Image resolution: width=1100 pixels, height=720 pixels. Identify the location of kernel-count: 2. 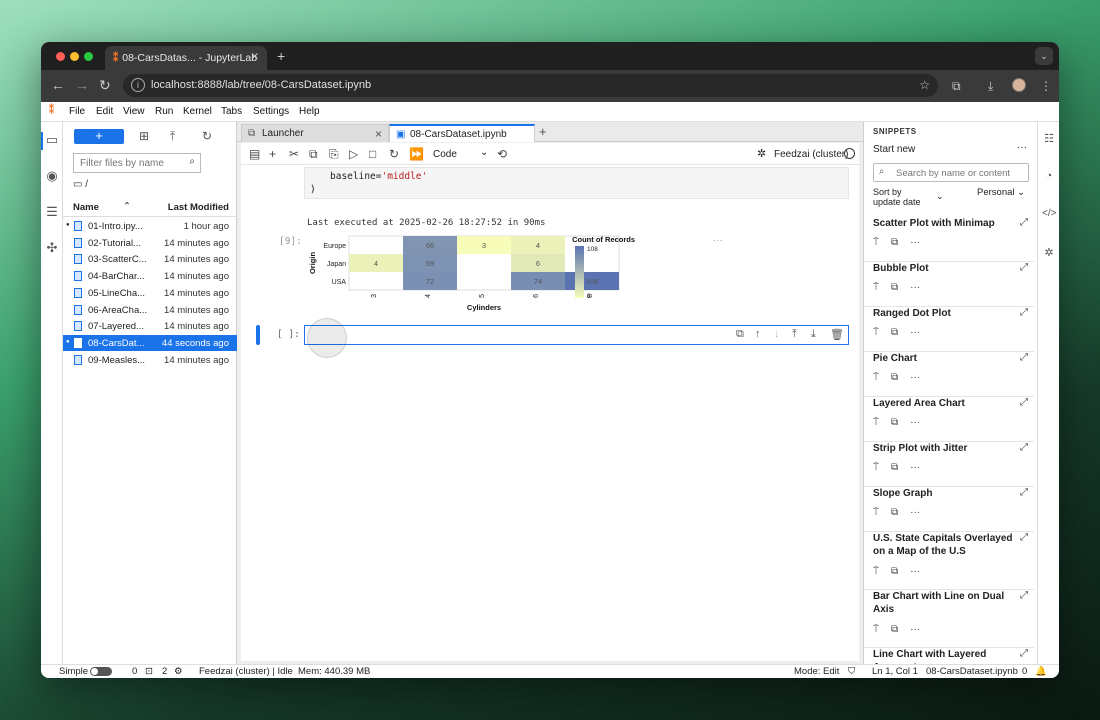
(164, 671).